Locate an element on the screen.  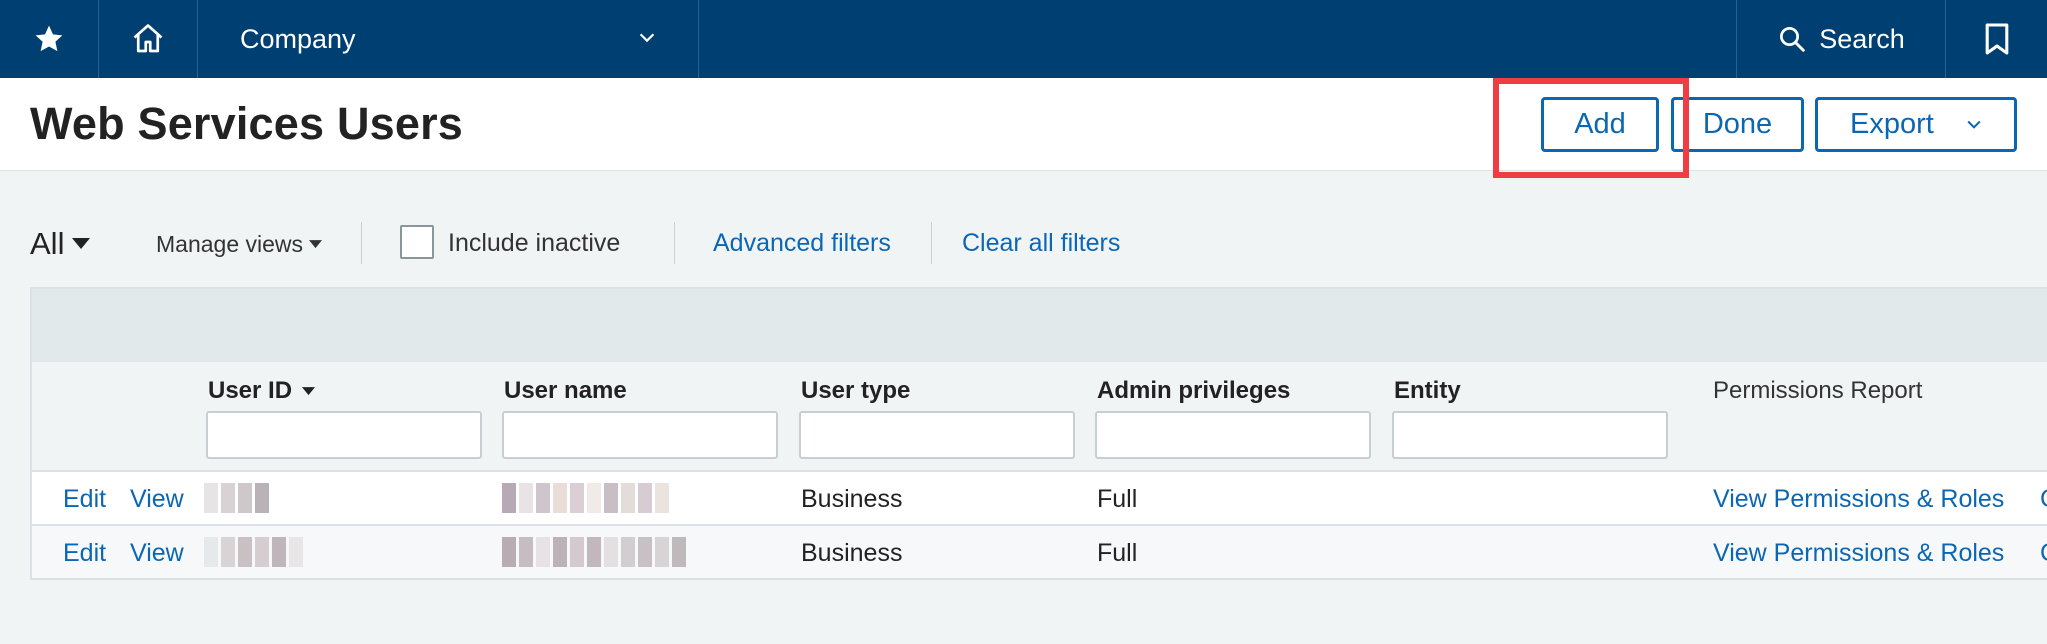
bookmark-icon is located at coordinates (1996, 39).